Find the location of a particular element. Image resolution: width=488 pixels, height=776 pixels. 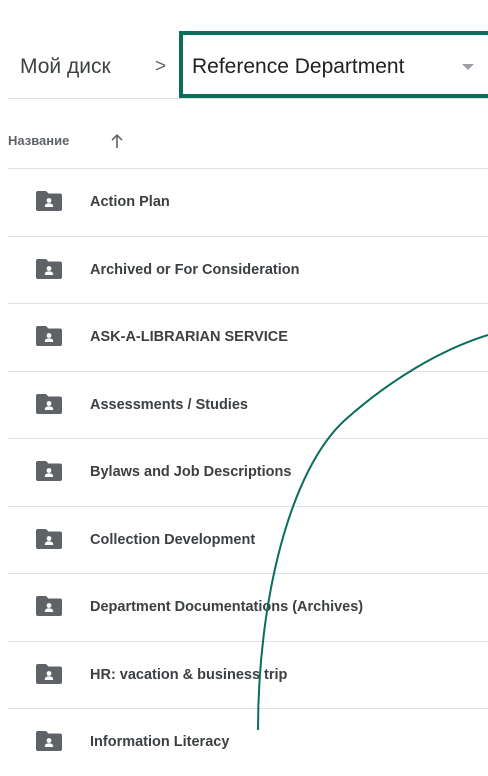

list-item: Bylaws and Job Descriptions is located at coordinates (248, 472).